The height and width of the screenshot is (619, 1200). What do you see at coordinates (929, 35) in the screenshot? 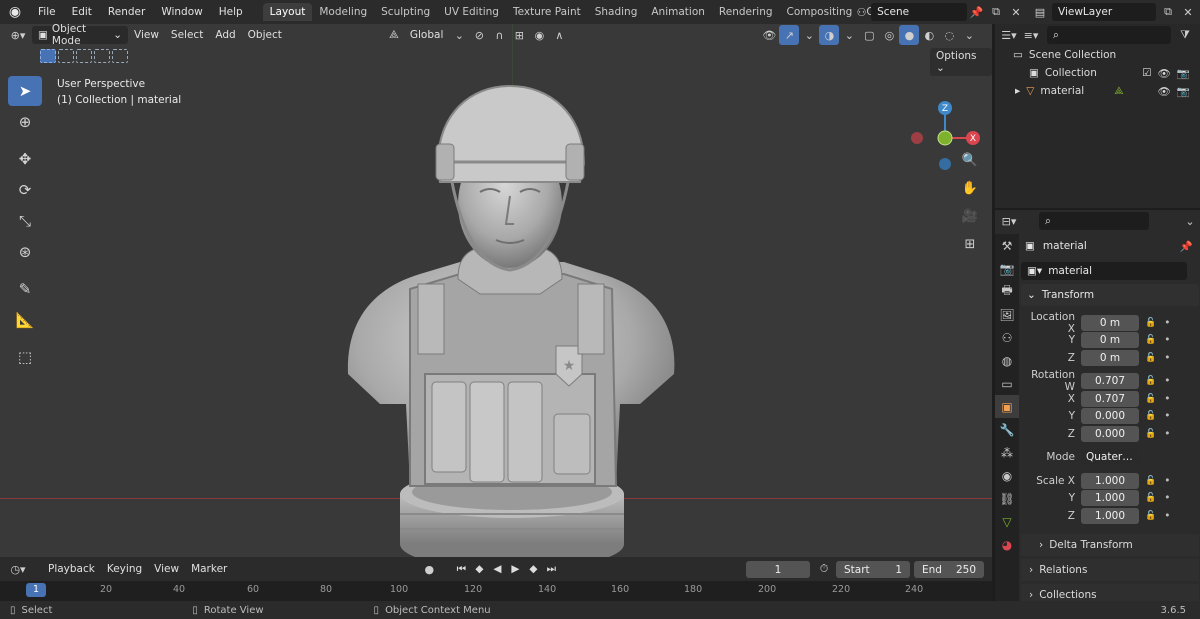
I see `material-shading-icon: ◐` at bounding box center [929, 35].